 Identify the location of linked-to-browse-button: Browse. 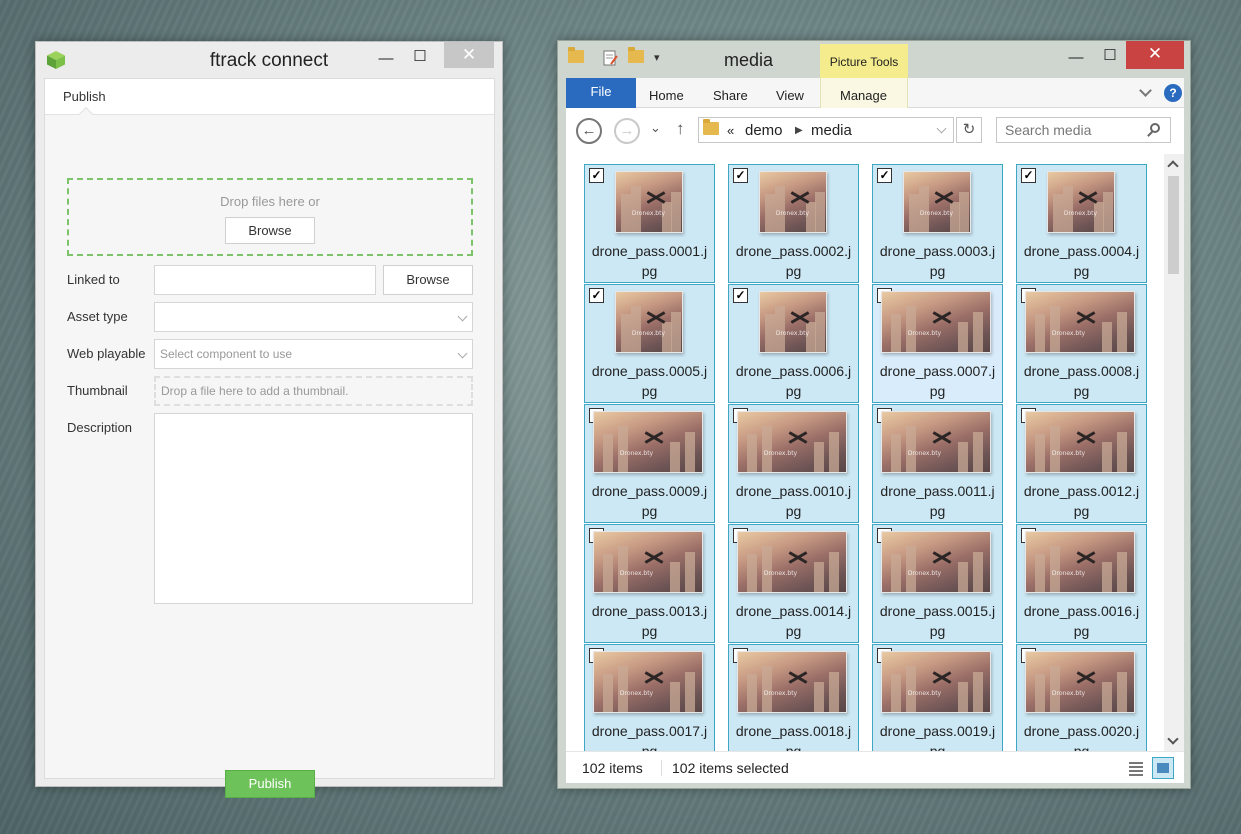
(428, 280).